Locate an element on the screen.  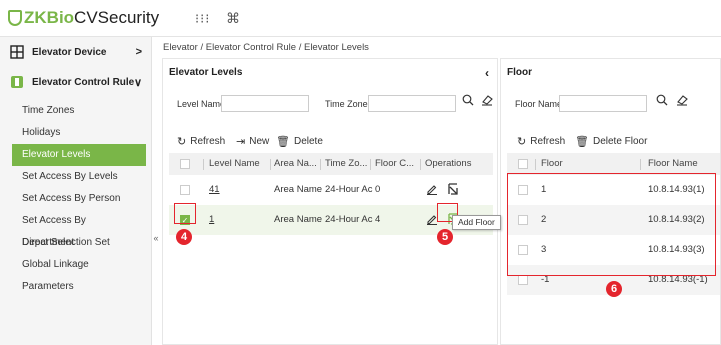
floor-name-label: Floor Name is located at coordinates (539, 104).